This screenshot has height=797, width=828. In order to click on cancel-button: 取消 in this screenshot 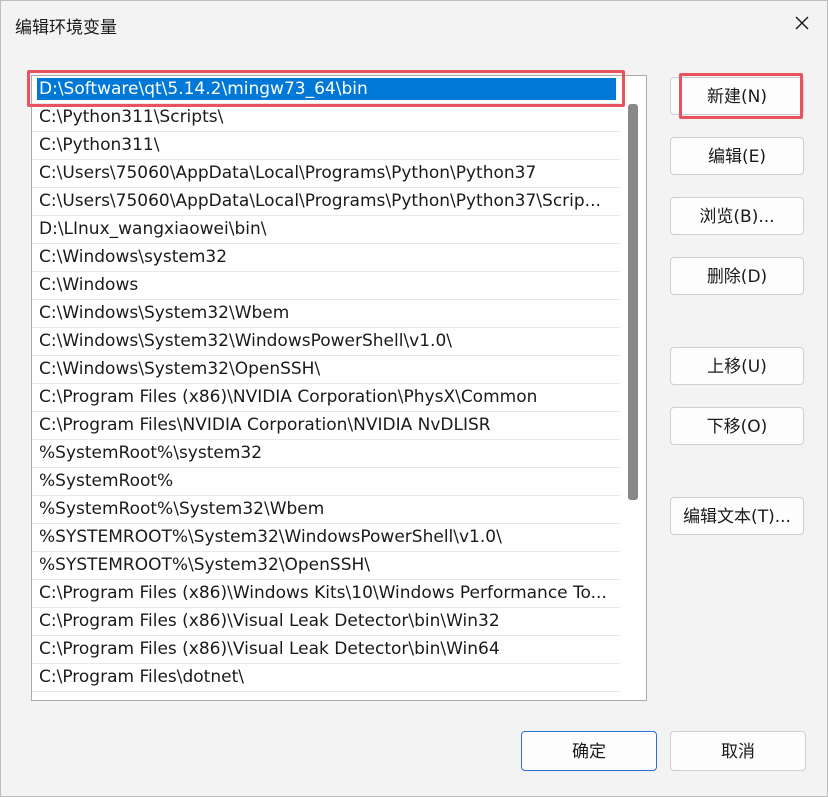, I will do `click(738, 751)`.